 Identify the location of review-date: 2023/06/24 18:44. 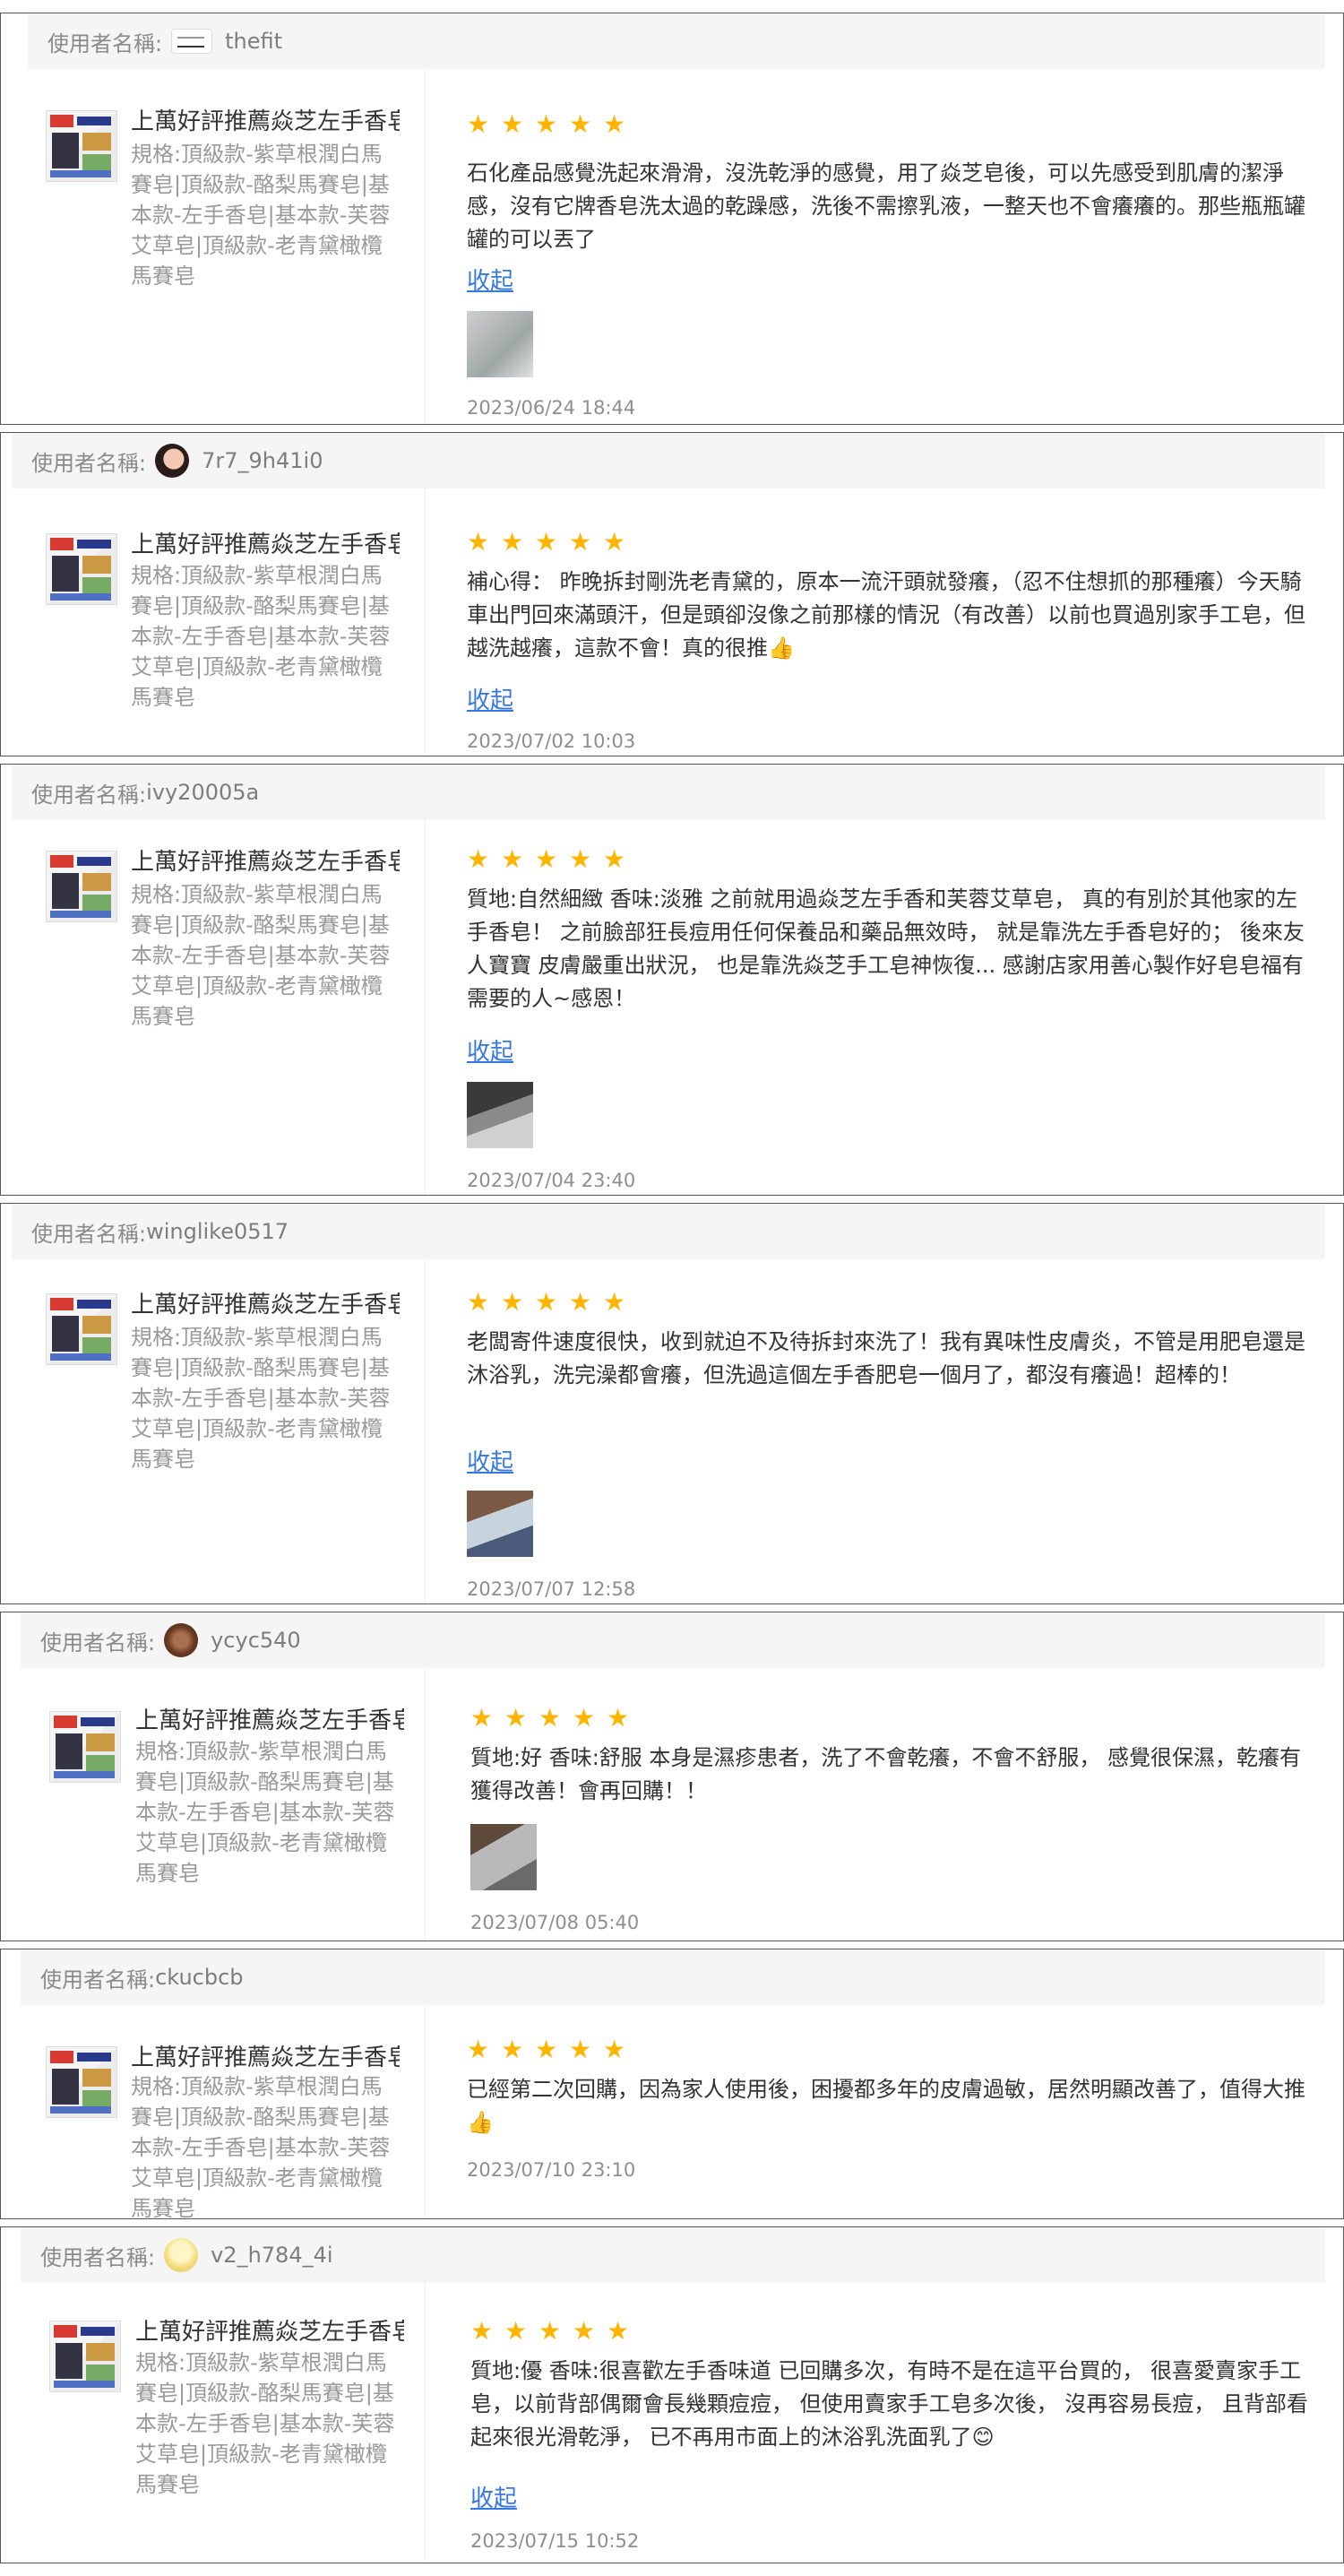
(551, 408).